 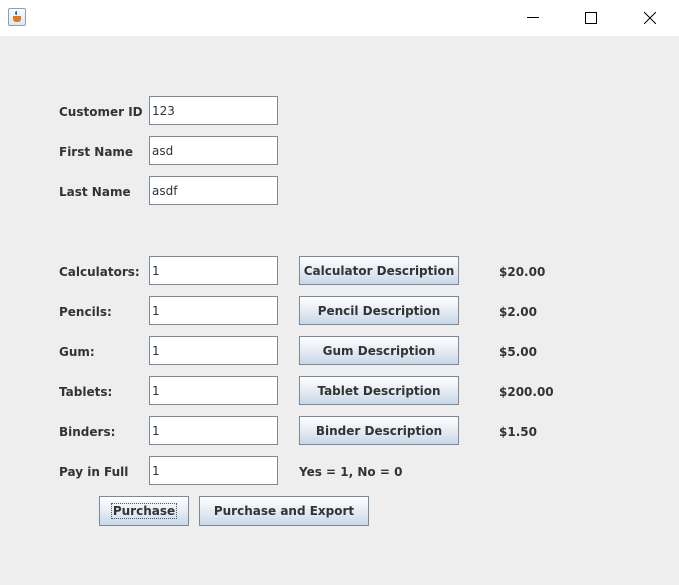 I want to click on binders-label: Binders:, so click(x=87, y=432).